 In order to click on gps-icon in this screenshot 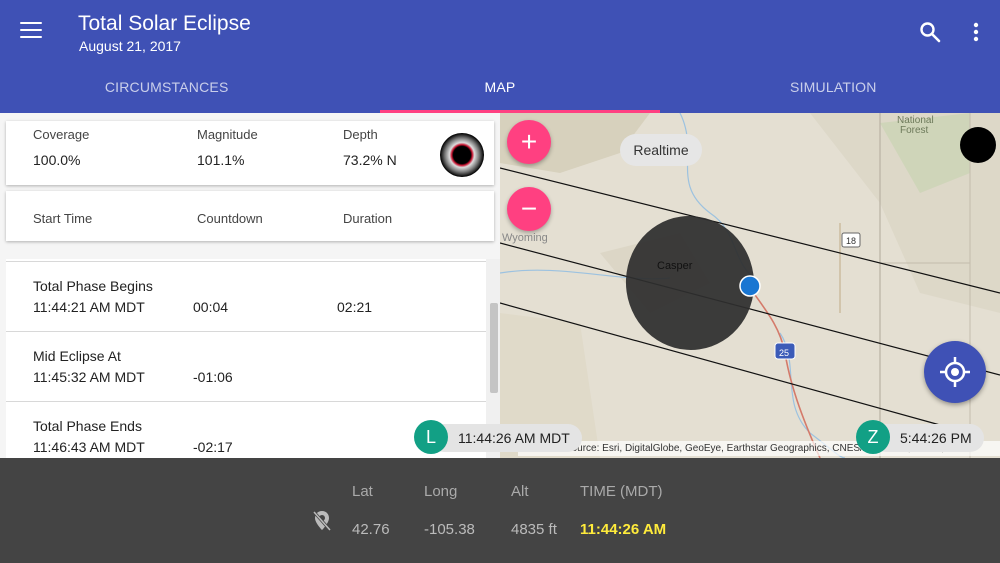, I will do `click(955, 372)`.